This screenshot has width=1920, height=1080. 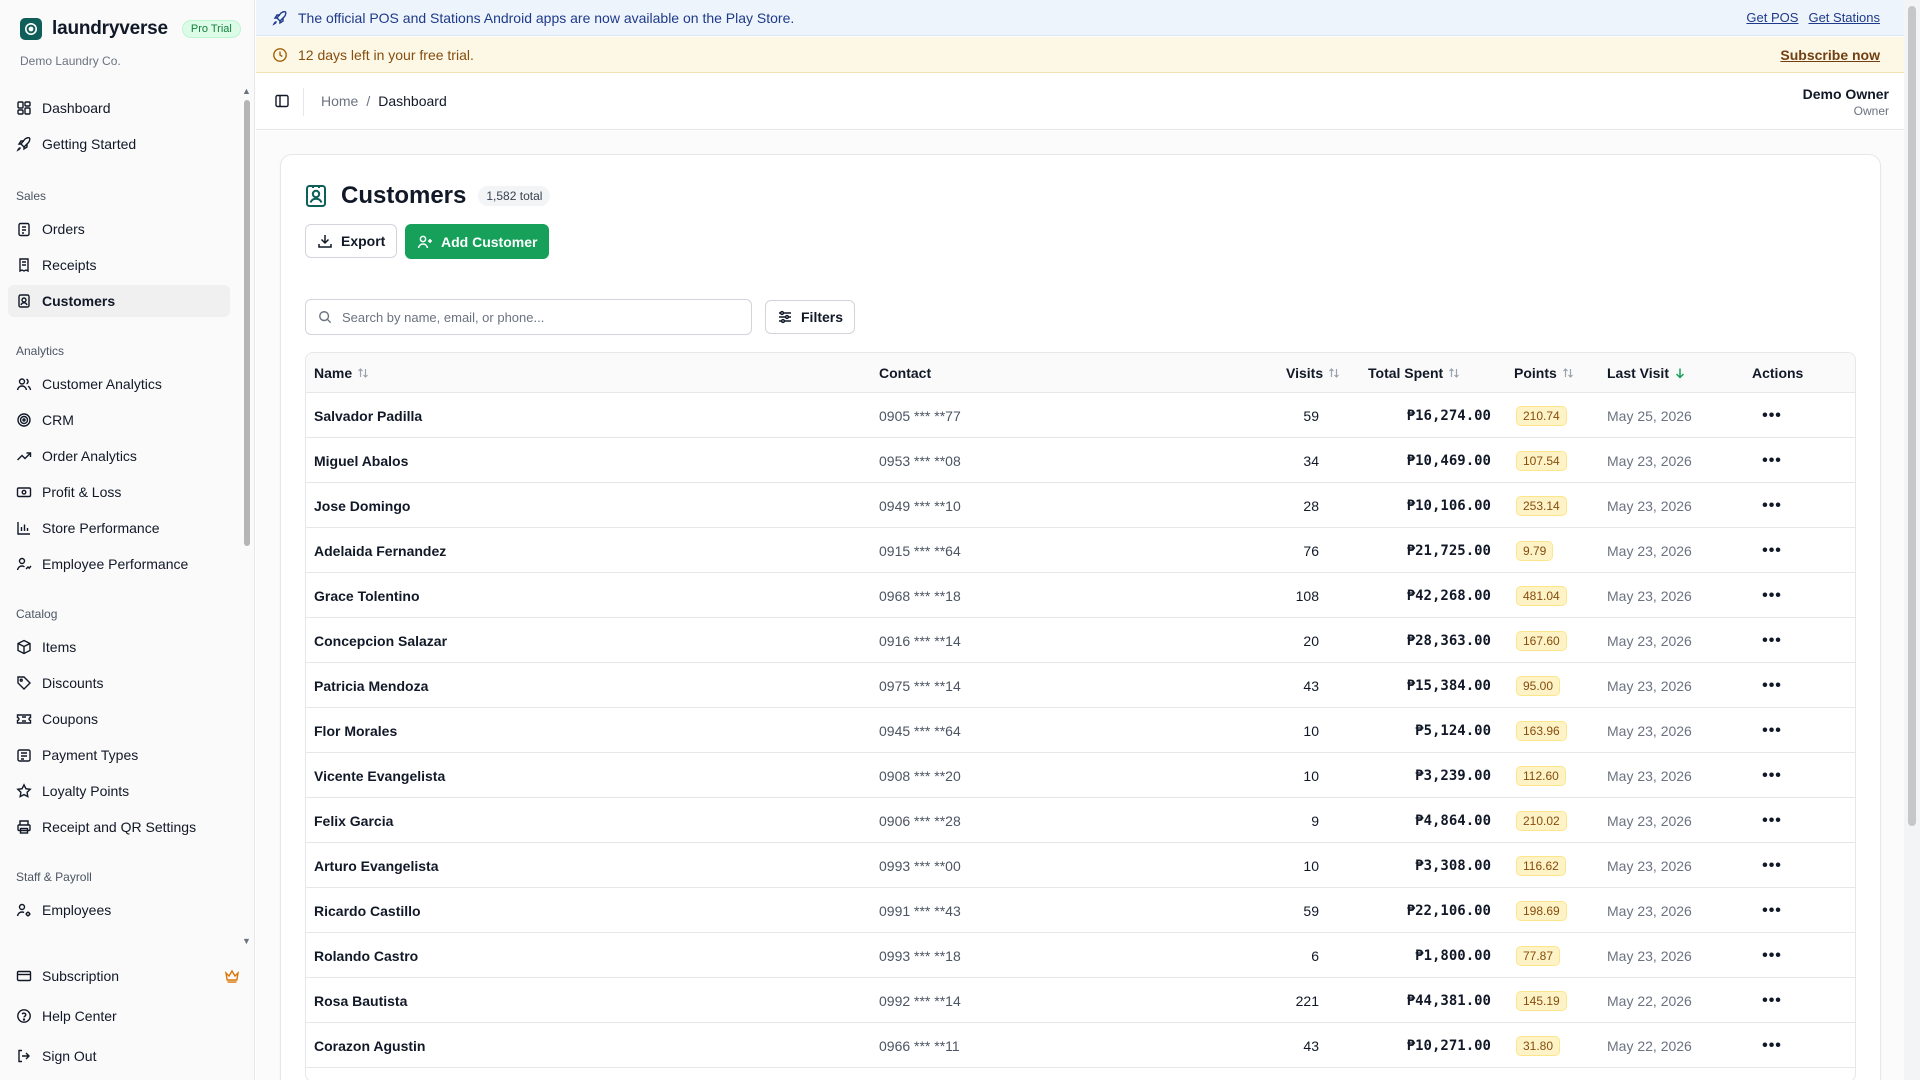 What do you see at coordinates (380, 640) in the screenshot?
I see `customer-name: Concepcion Salazar` at bounding box center [380, 640].